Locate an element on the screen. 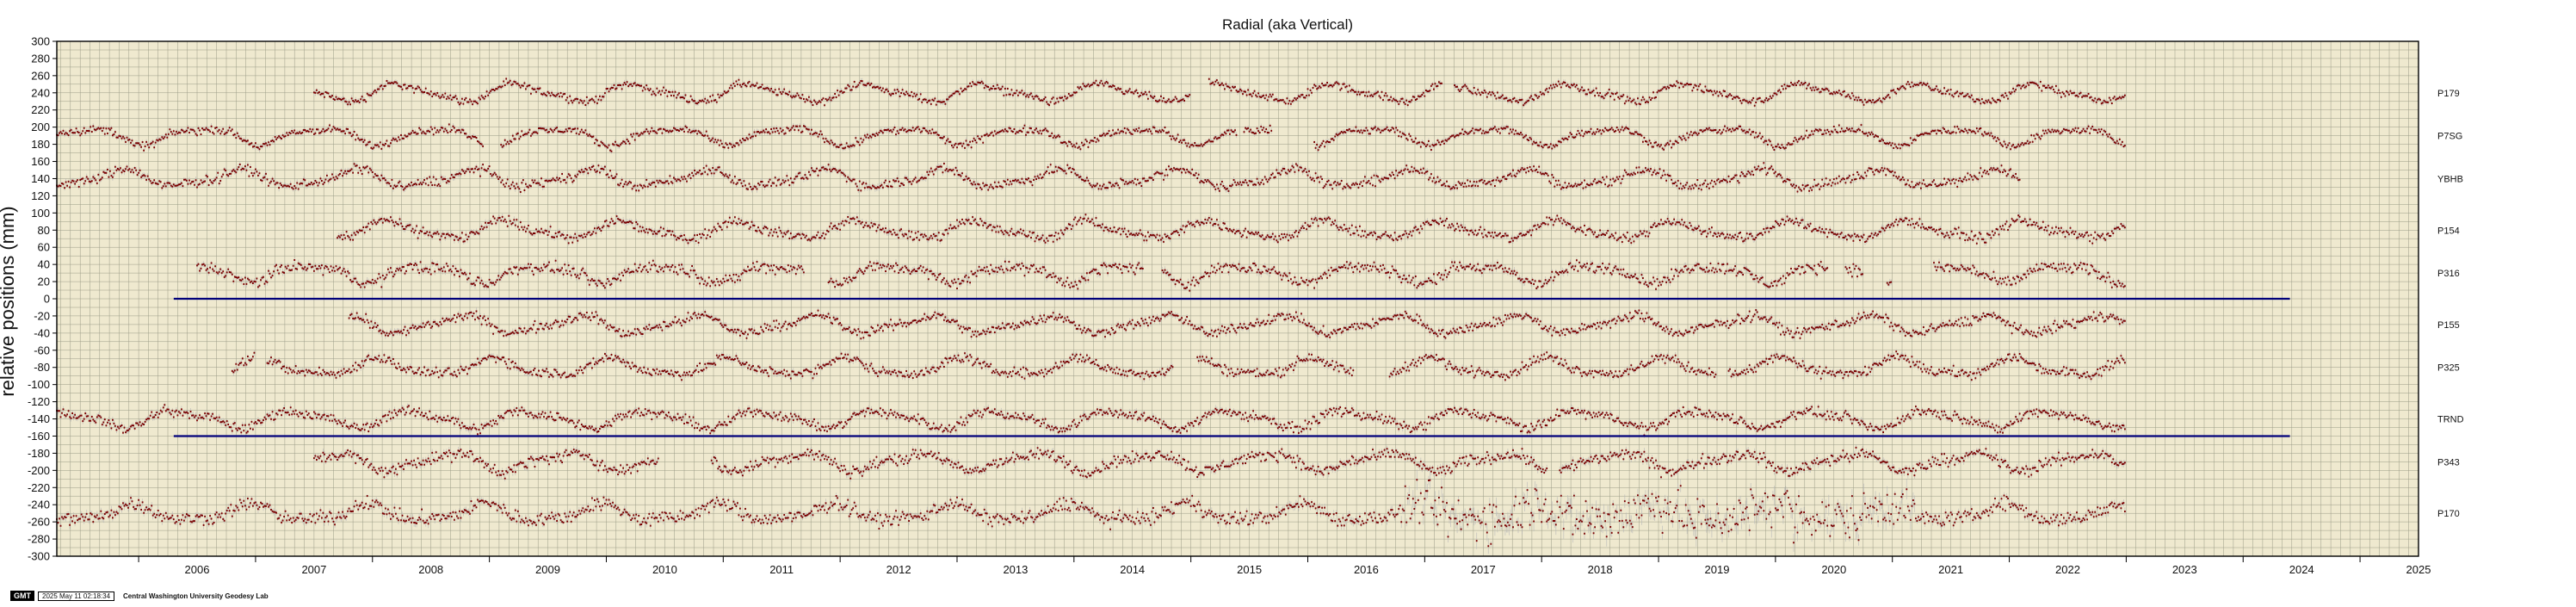 This screenshot has height=607, width=2576. x-tick-label: 2015 is located at coordinates (1249, 569).